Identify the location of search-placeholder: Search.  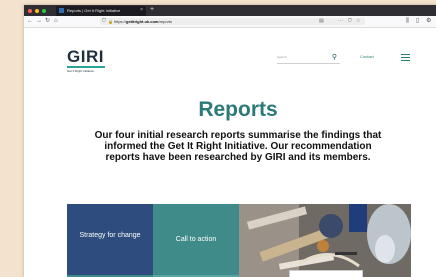
(282, 57).